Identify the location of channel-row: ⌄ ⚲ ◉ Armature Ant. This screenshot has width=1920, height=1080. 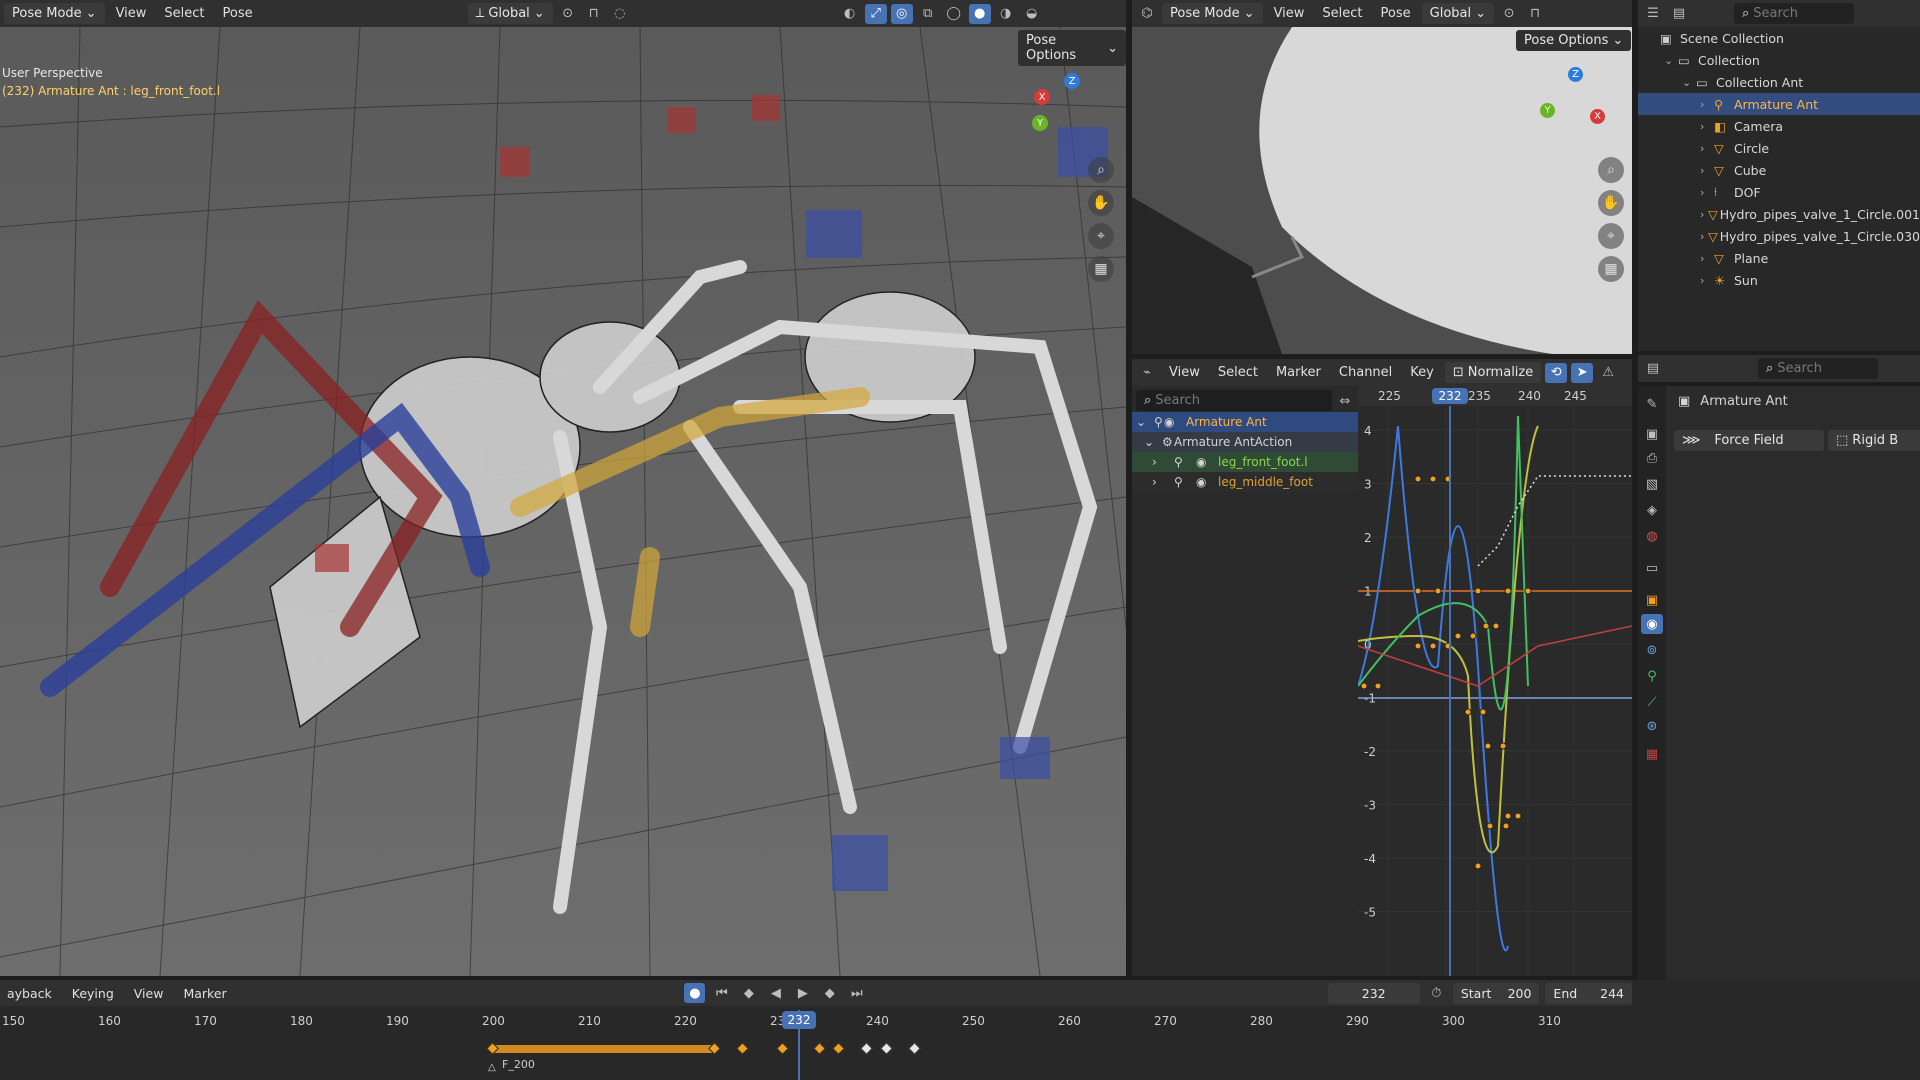
(1245, 422).